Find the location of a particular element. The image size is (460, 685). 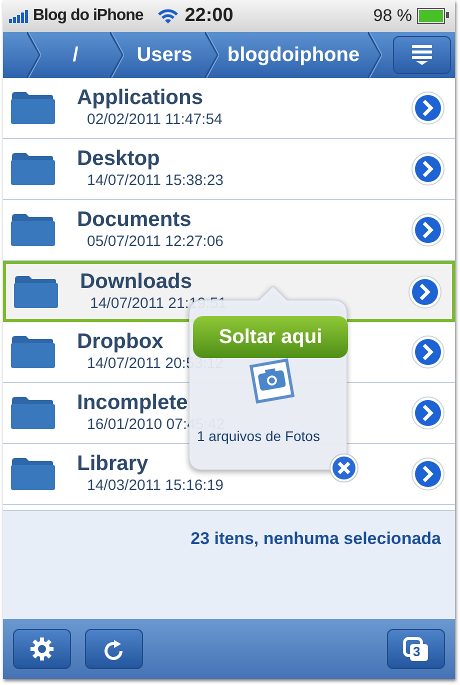

item-count-text: 23 itens, nenhuma selecionada is located at coordinates (315, 539).